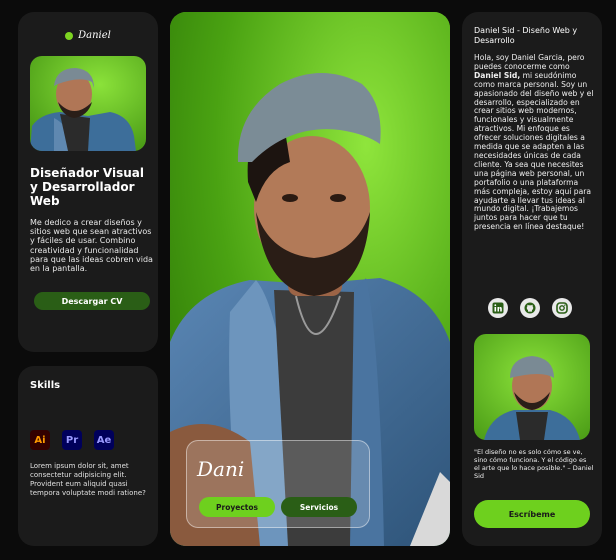  Describe the element at coordinates (497, 75) in the screenshot. I see `about-text-highlight: Daniel Sid,` at that location.